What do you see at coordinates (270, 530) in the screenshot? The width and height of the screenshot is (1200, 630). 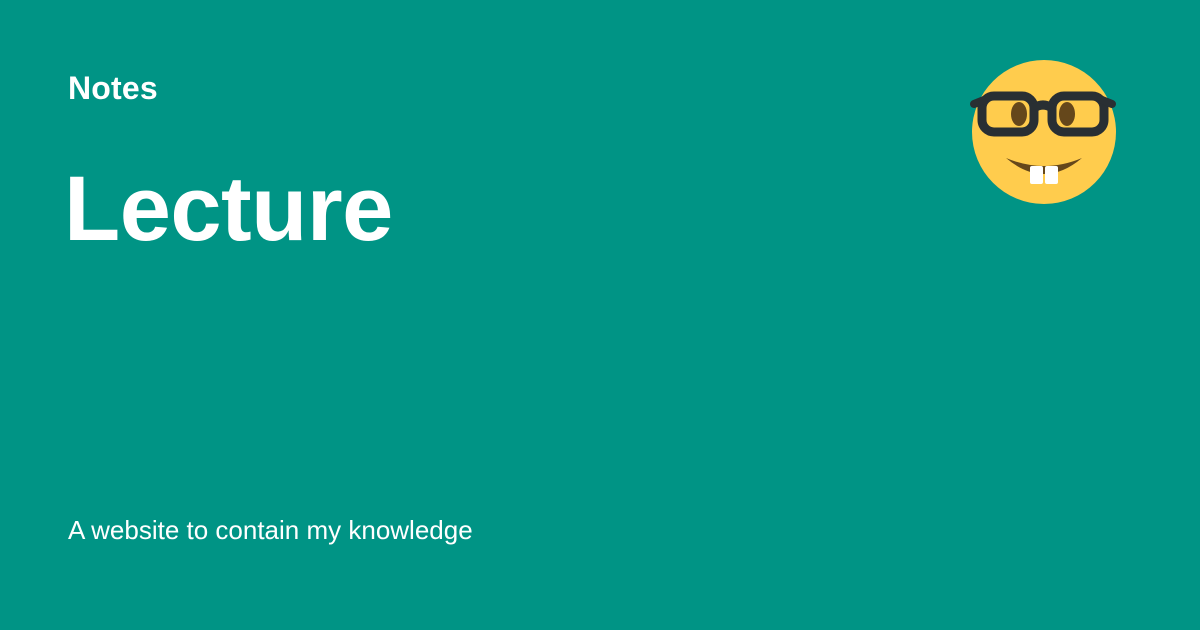 I see `site-description: A website to contain my knowledge` at bounding box center [270, 530].